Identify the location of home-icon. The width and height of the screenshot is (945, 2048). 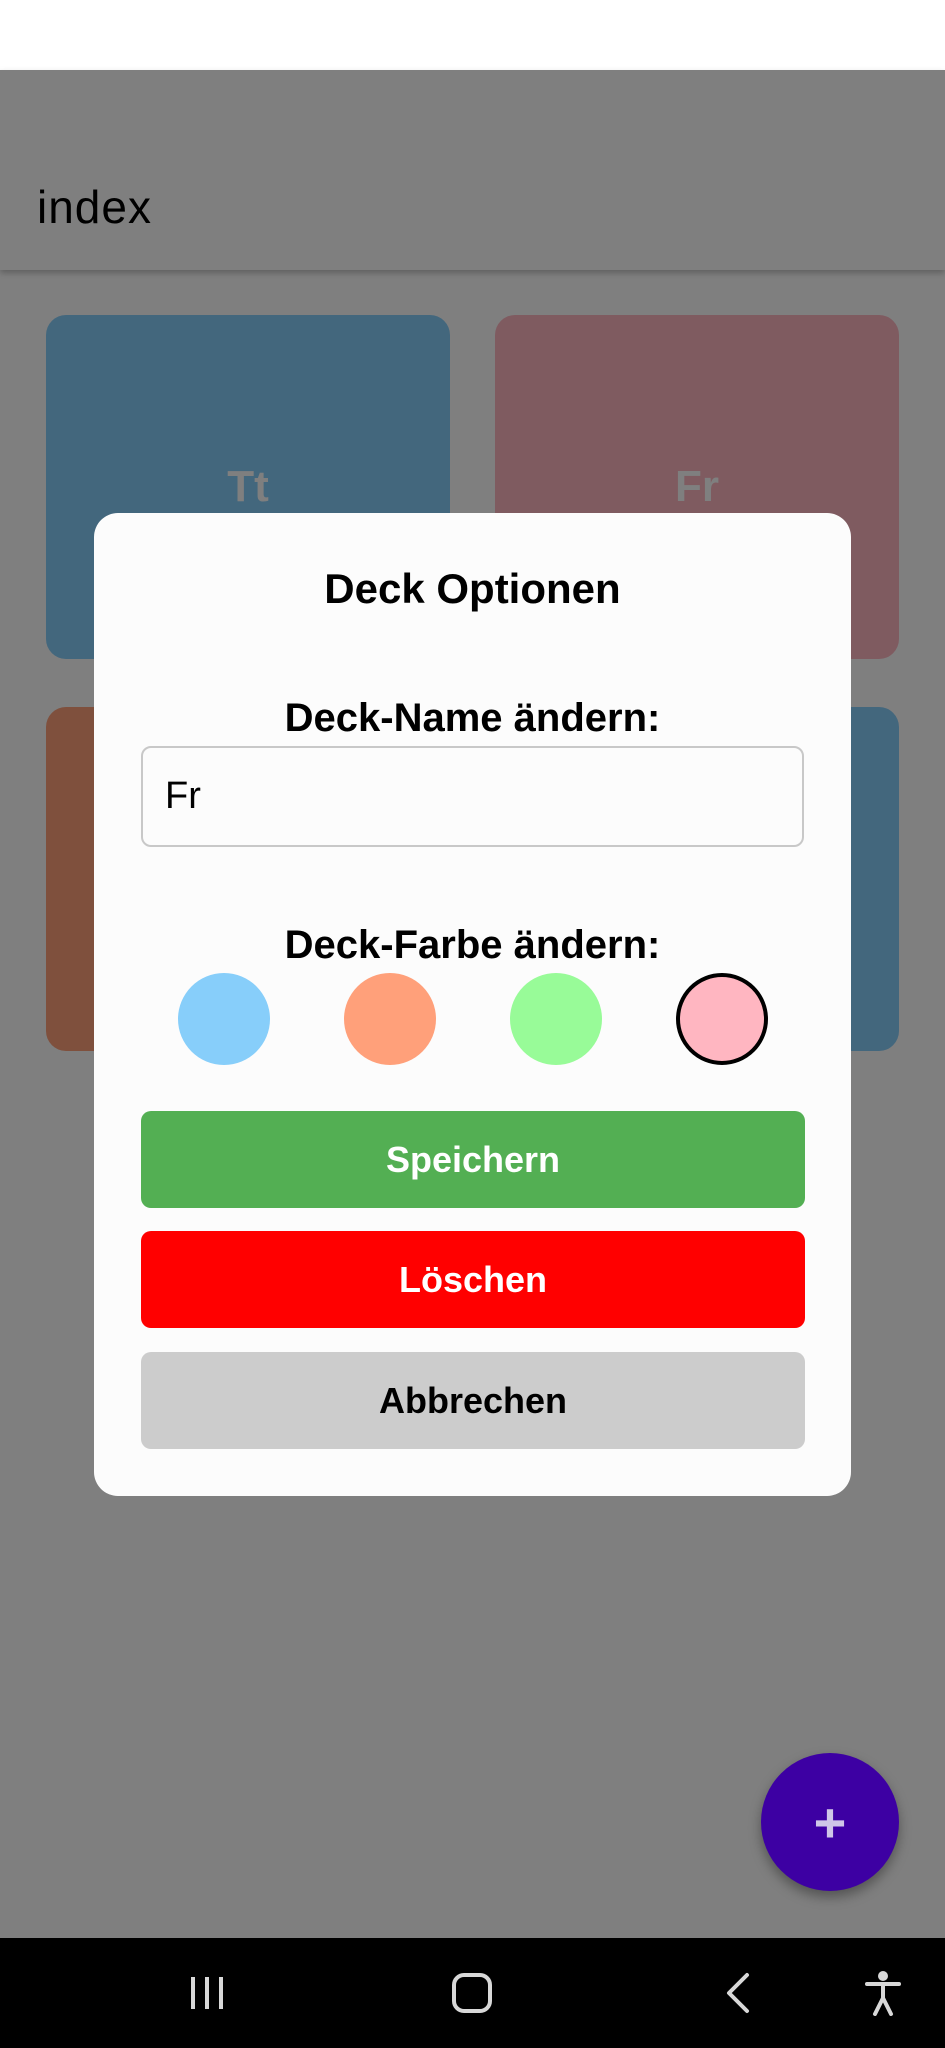
(472, 1993).